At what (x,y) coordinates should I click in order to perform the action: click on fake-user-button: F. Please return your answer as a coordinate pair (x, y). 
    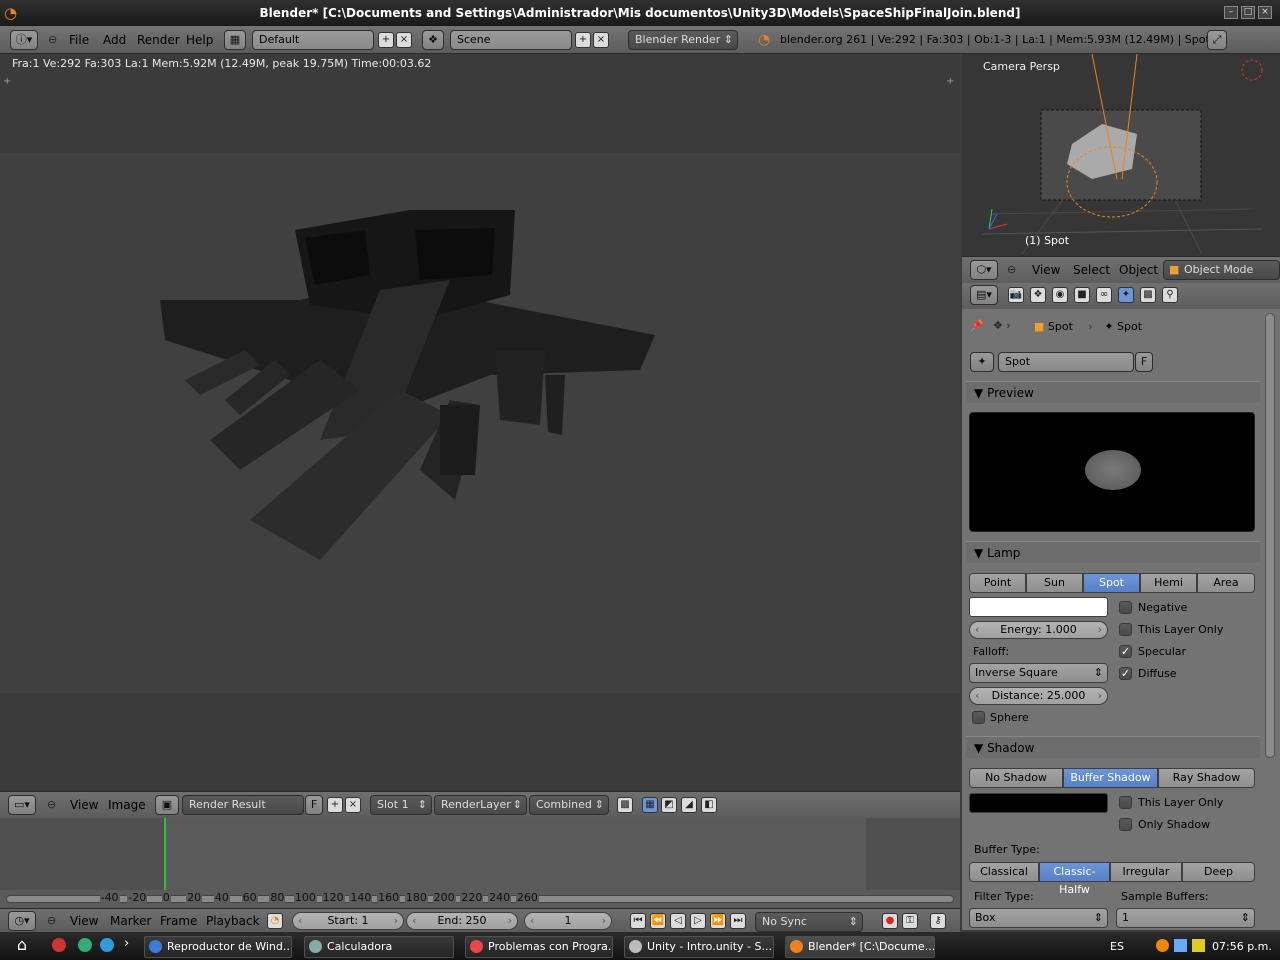
    Looking at the image, I should click on (1144, 362).